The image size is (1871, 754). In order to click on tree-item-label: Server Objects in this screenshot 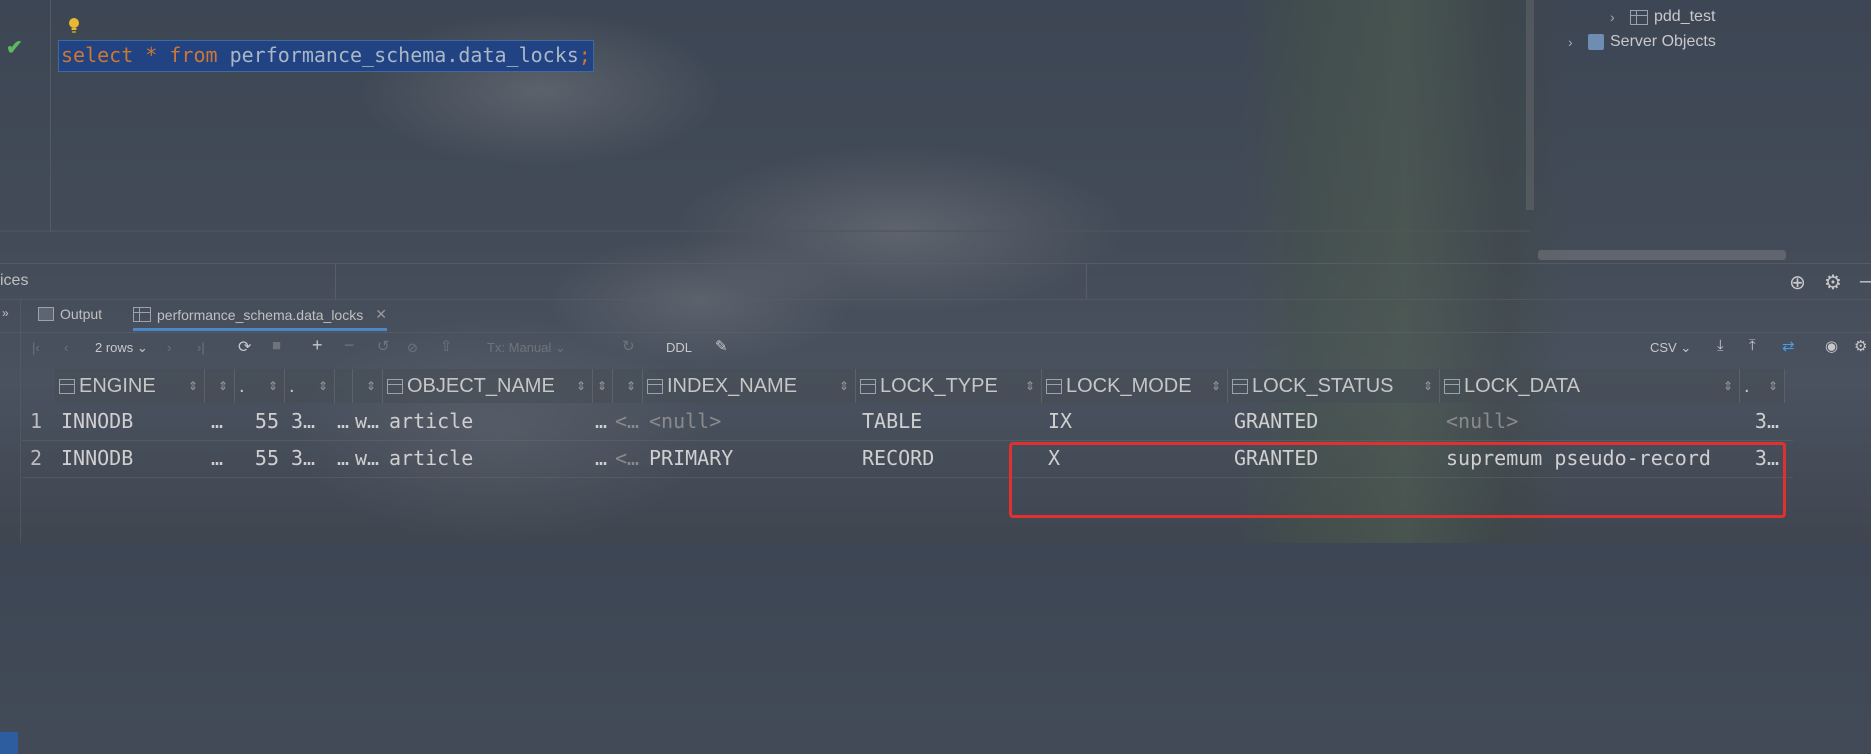, I will do `click(1663, 41)`.